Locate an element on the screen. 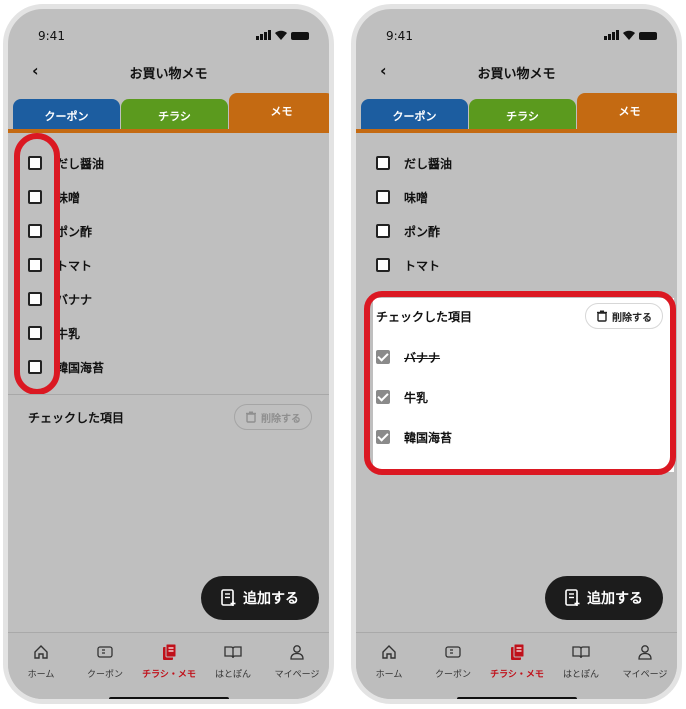 Image resolution: width=686 pixels, height=709 pixels. delete-button: 削除する is located at coordinates (273, 417).